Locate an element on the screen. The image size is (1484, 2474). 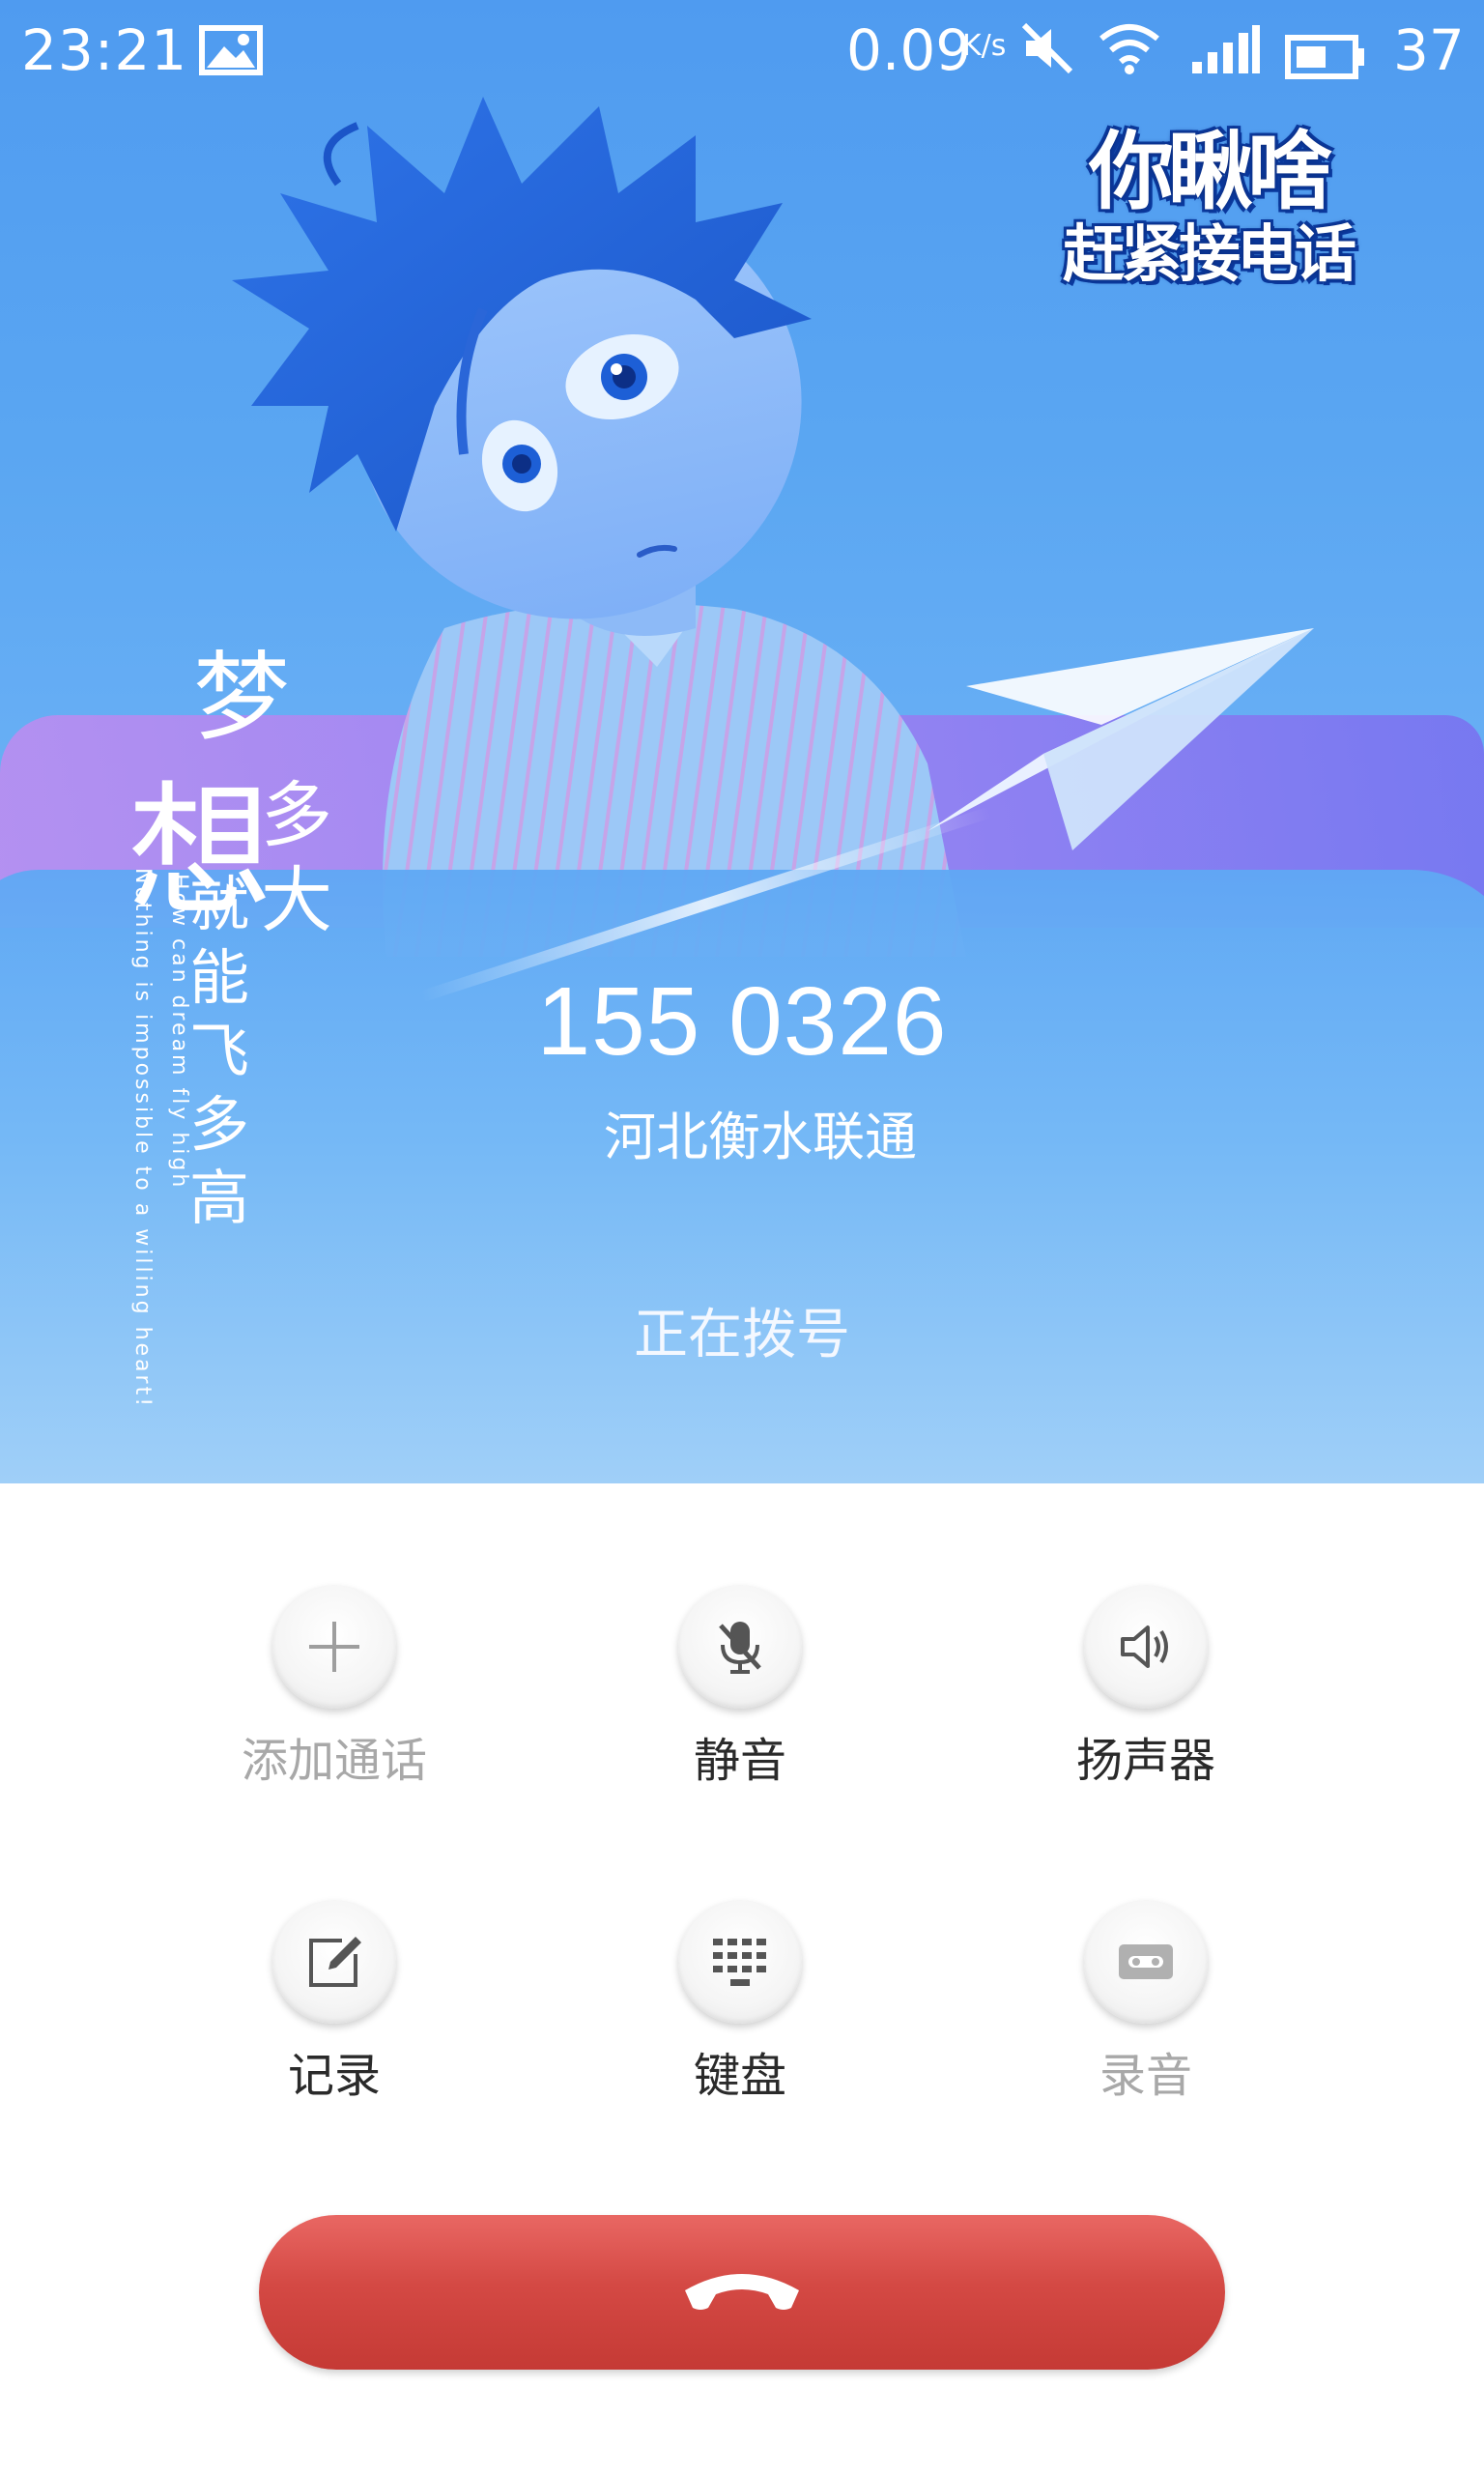
caller-location: 河北衡水联通 is located at coordinates (760, 1137).